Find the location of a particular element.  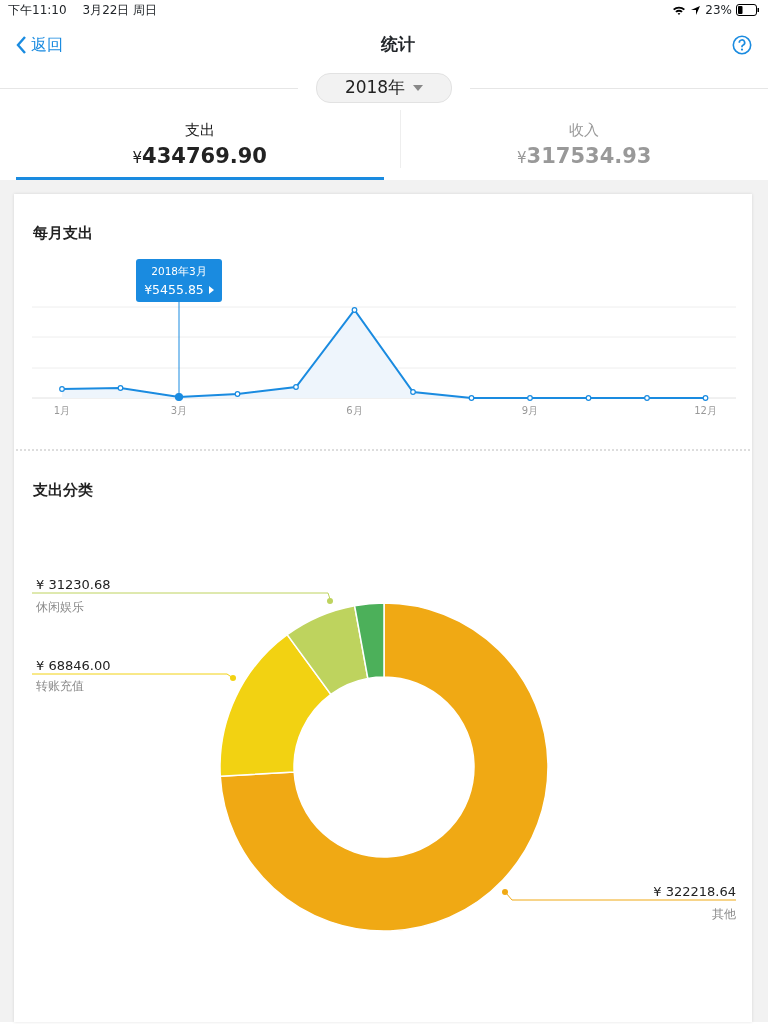

status-date: 3月22日 周日 is located at coordinates (120, 10).